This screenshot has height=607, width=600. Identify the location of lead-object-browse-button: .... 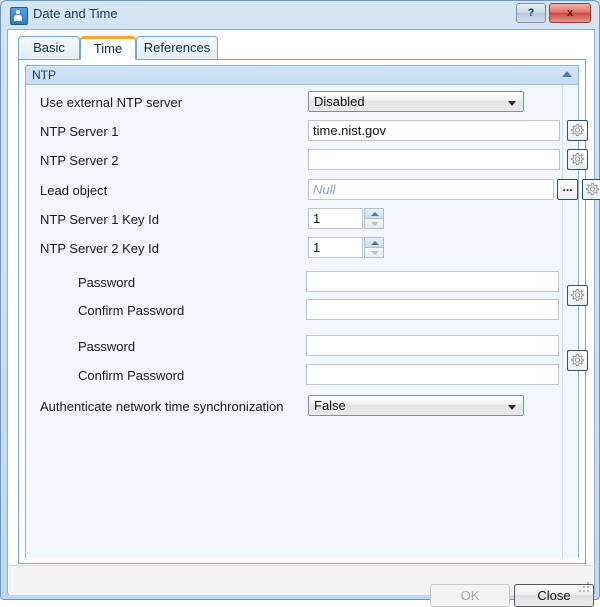
(567, 189).